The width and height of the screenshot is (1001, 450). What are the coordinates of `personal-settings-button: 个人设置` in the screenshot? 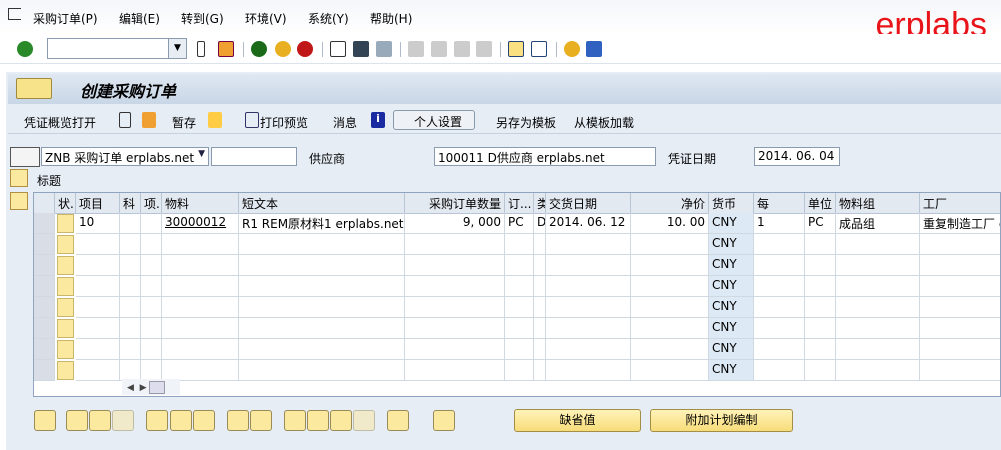 It's located at (434, 120).